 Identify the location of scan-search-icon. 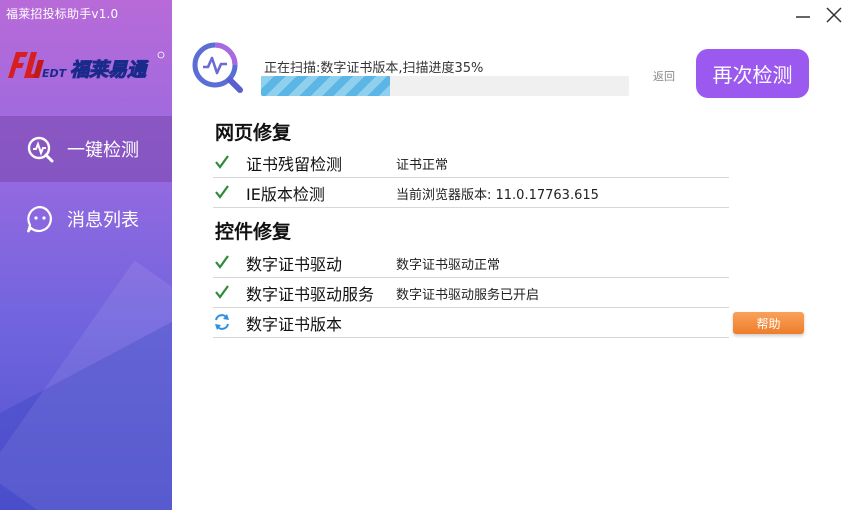
(217, 67).